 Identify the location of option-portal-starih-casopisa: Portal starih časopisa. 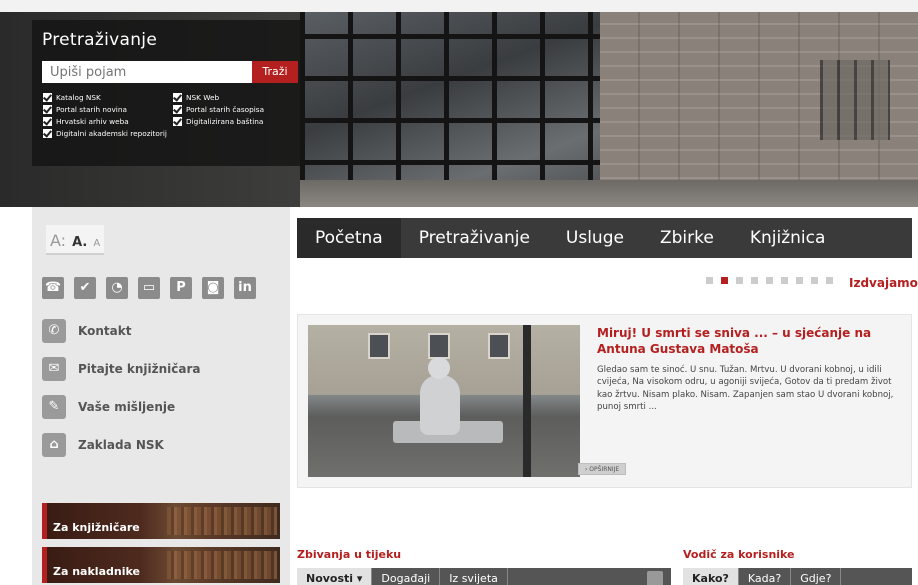
(218, 109).